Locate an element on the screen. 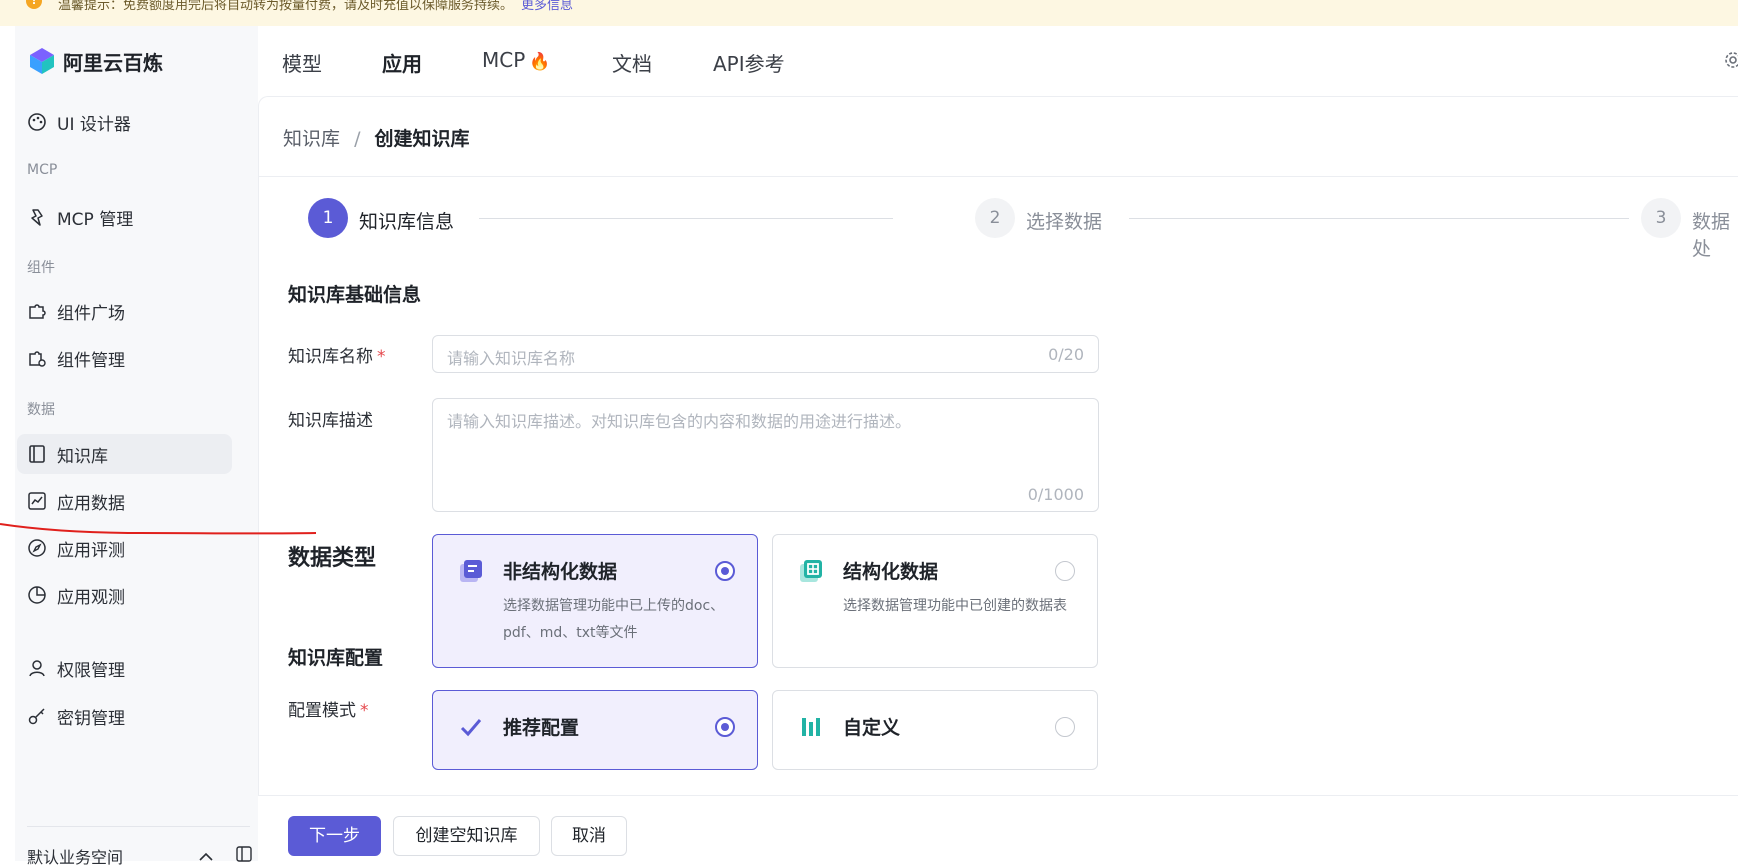 The width and height of the screenshot is (1738, 868). option-description: 选择数据管理功能中已创建的数据表 is located at coordinates (955, 606).